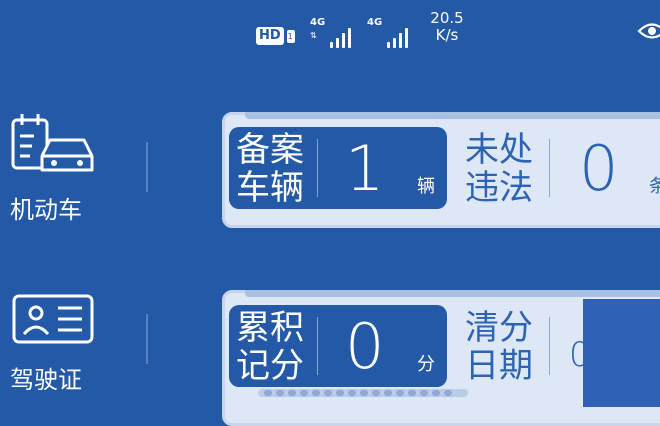 Image resolution: width=660 pixels, height=426 pixels. What do you see at coordinates (654, 186) in the screenshot?
I see `violation-unit: 条` at bounding box center [654, 186].